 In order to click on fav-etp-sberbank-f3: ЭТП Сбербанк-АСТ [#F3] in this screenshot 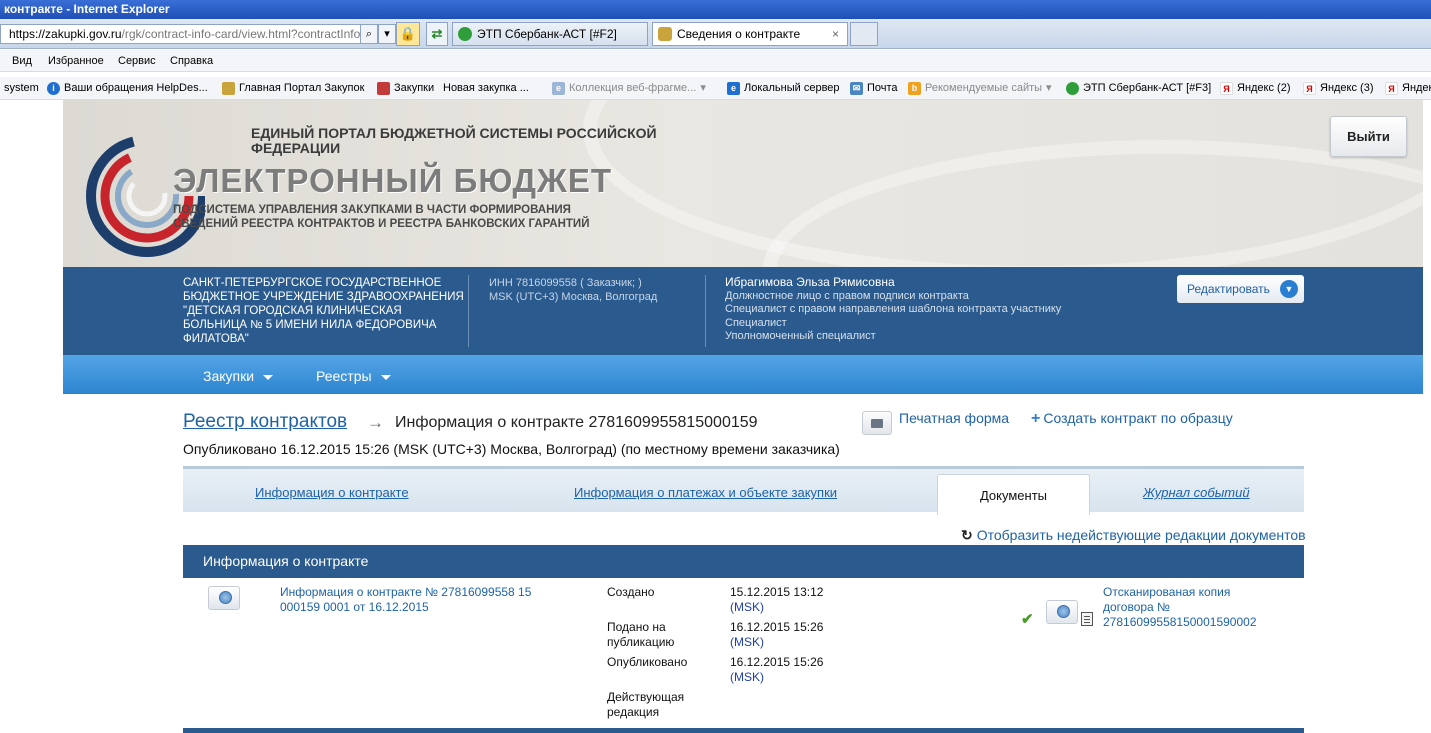, I will do `click(1138, 88)`.